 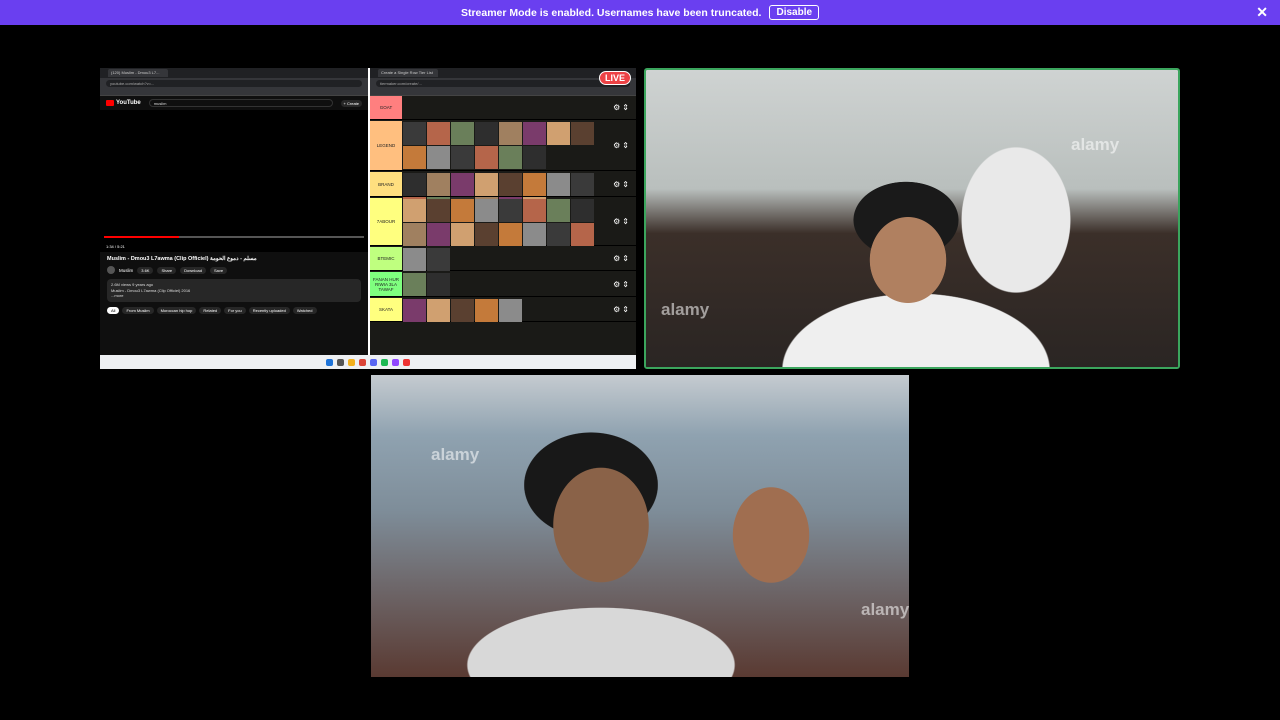 What do you see at coordinates (234, 237) in the screenshot?
I see `video-progress-bar` at bounding box center [234, 237].